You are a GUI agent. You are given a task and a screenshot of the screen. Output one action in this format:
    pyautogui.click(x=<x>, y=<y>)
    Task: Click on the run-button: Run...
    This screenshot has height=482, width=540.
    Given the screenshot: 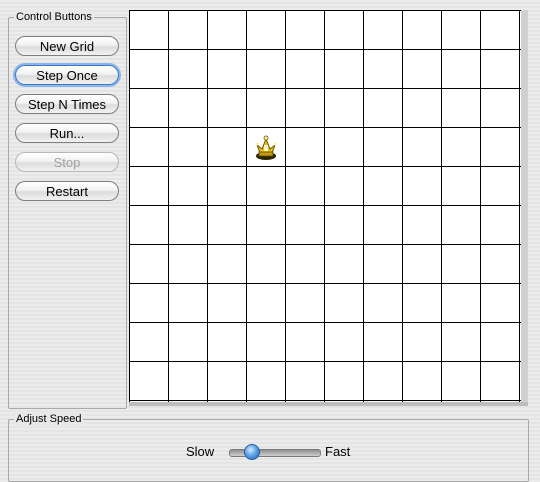 What is the action you would take?
    pyautogui.click(x=67, y=133)
    